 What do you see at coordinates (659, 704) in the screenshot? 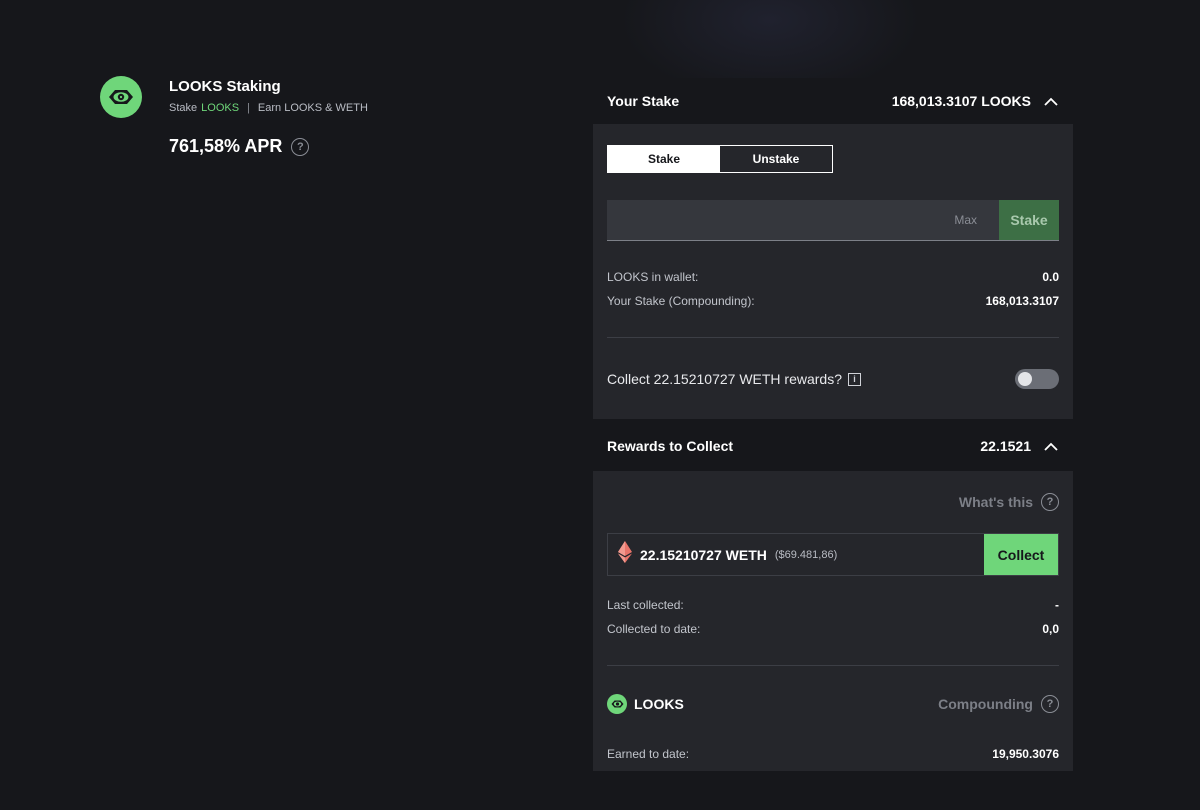
I see `looks-token-label: LOOKS` at bounding box center [659, 704].